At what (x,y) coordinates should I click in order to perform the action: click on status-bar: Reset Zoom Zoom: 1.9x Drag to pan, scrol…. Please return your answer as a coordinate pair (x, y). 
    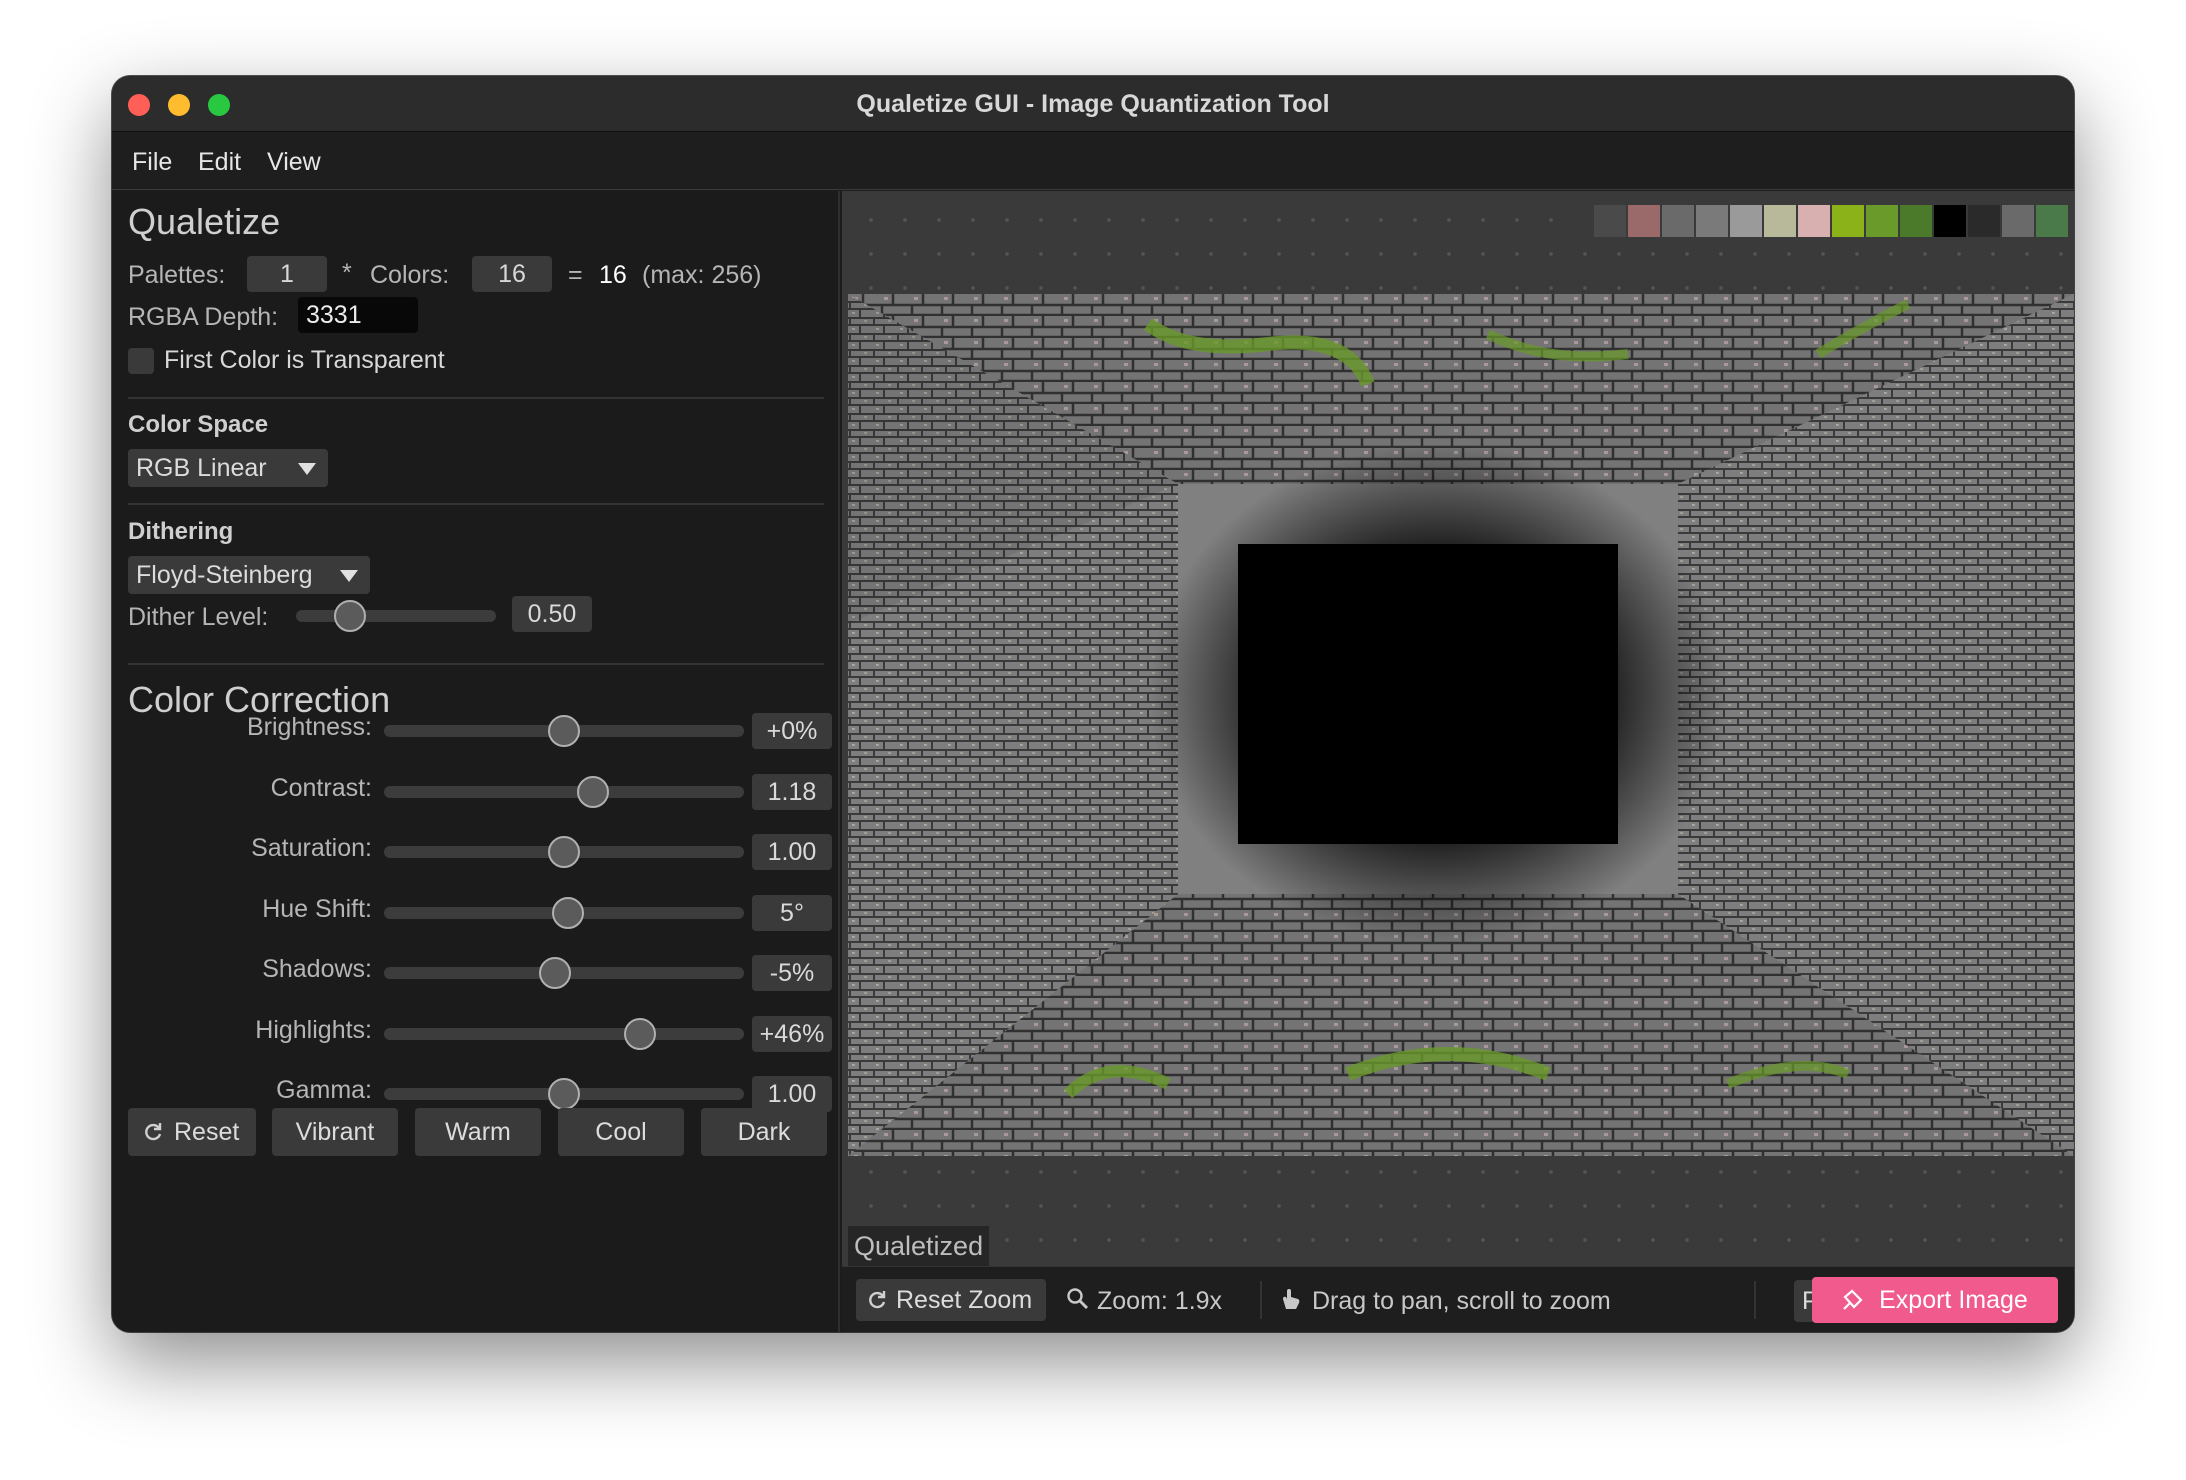
    Looking at the image, I should click on (1458, 1299).